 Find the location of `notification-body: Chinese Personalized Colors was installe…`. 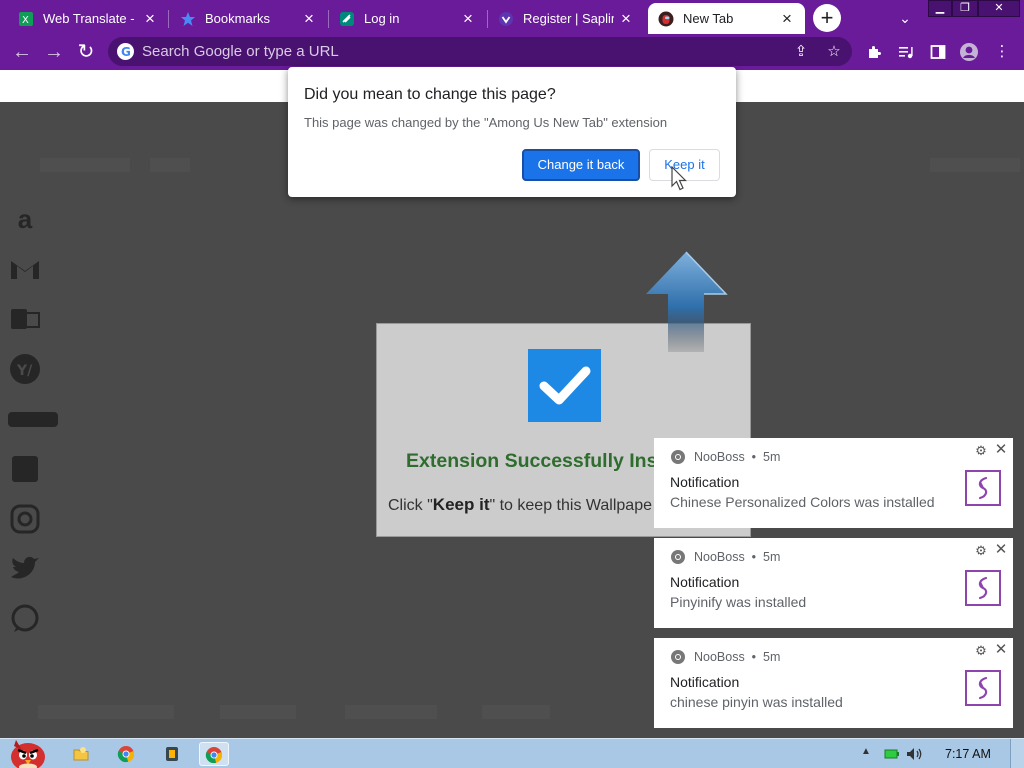

notification-body: Chinese Personalized Colors was installe… is located at coordinates (802, 502).